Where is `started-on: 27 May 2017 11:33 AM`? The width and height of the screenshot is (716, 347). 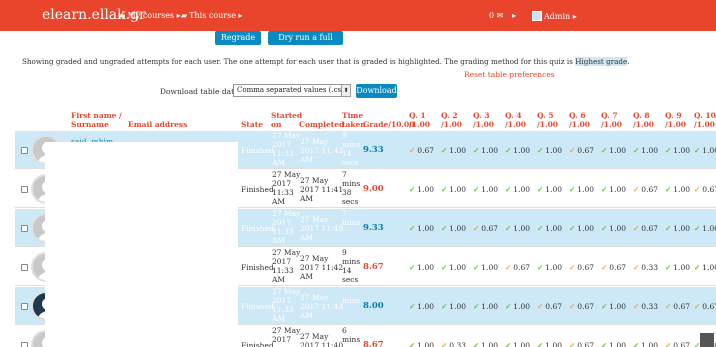
started-on: 27 May 2017 11:33 AM is located at coordinates (286, 227).